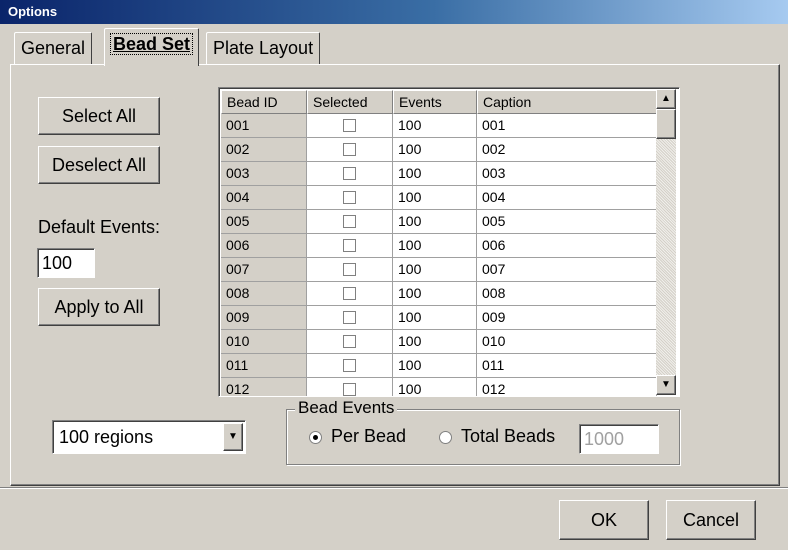 This screenshot has width=788, height=550. I want to click on chevron-down-icon: ▼, so click(233, 437).